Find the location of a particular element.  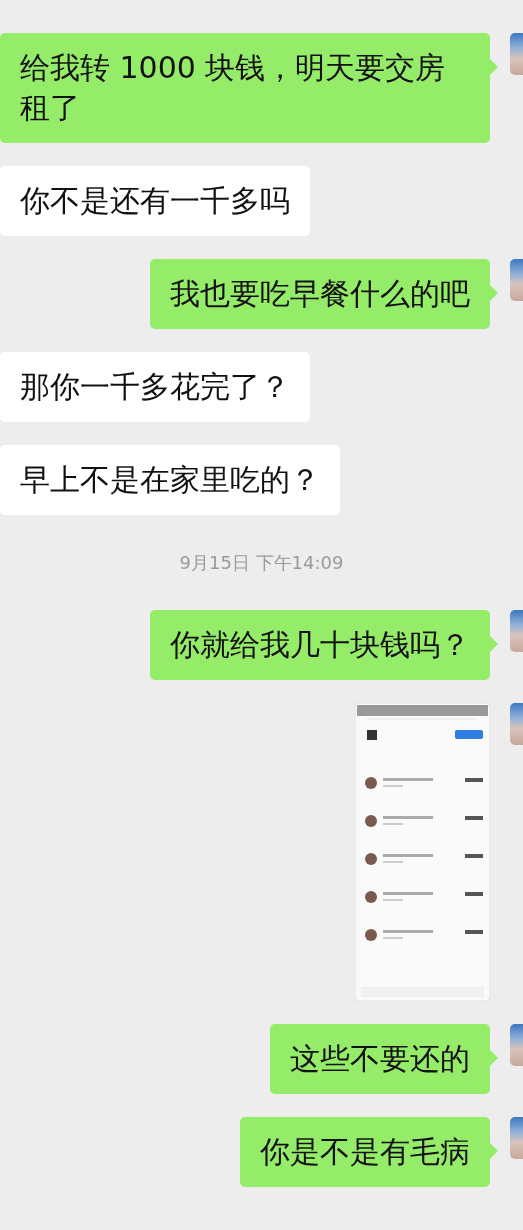

screenshot-thumbnail is located at coordinates (422, 852).